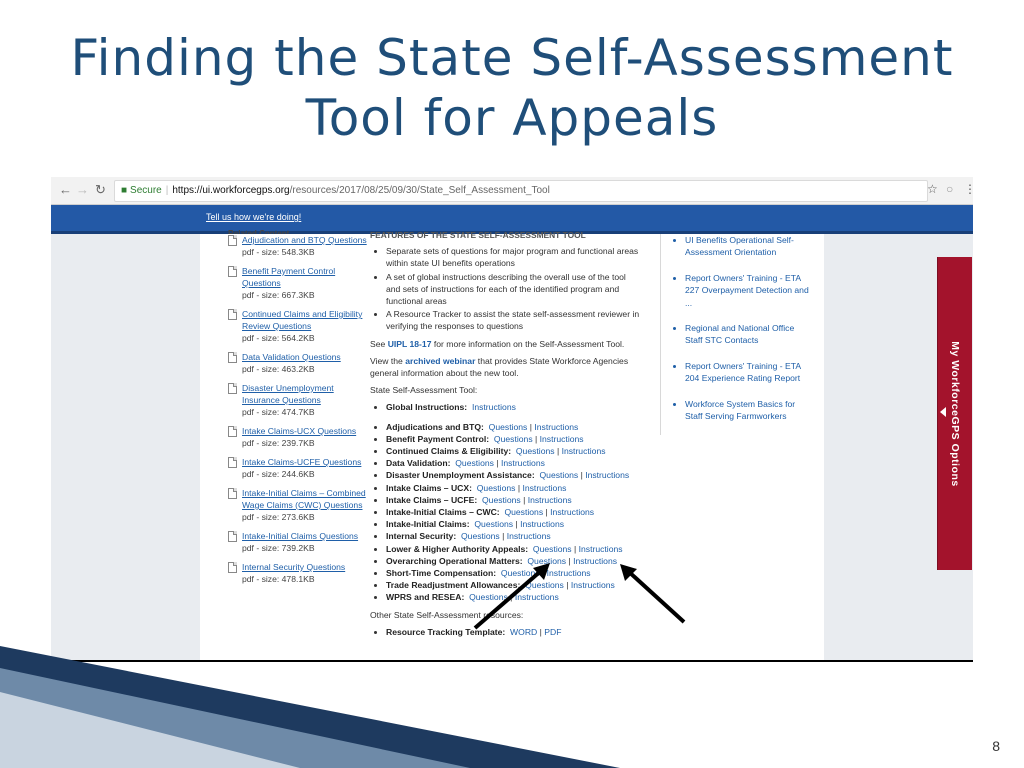 The width and height of the screenshot is (1024, 768). What do you see at coordinates (996, 746) in the screenshot?
I see `page-number: 8` at bounding box center [996, 746].